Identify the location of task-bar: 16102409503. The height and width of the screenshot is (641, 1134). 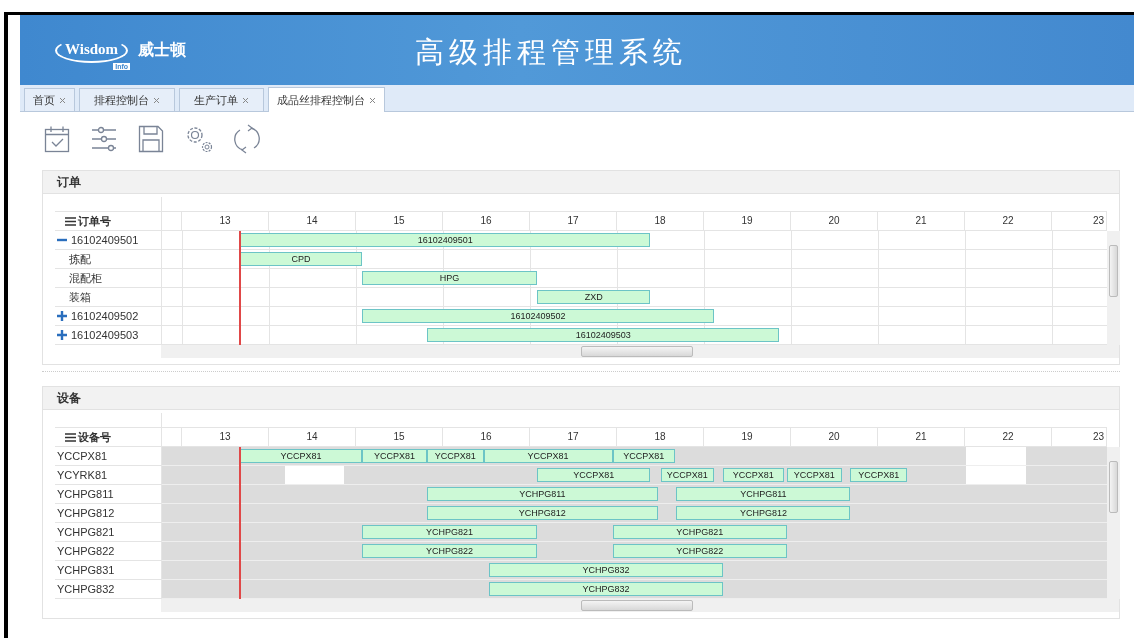
(603, 335).